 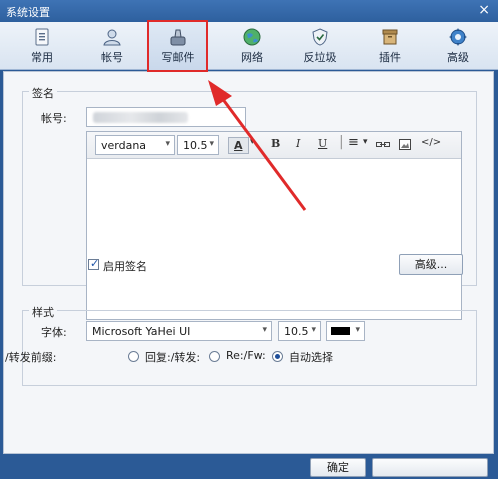 What do you see at coordinates (383, 145) in the screenshot?
I see `link-icon` at bounding box center [383, 145].